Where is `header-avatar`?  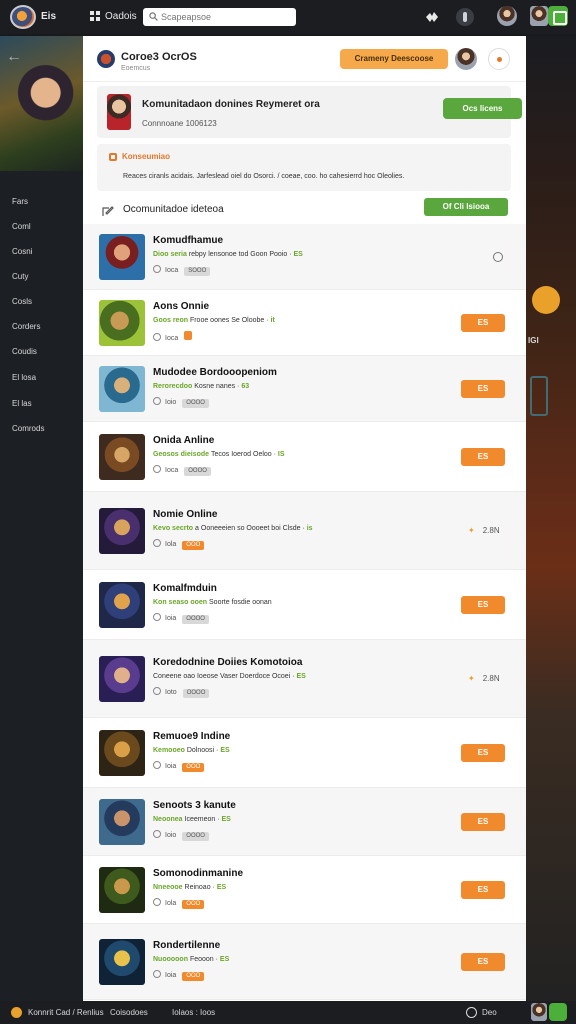
header-avatar is located at coordinates (466, 59).